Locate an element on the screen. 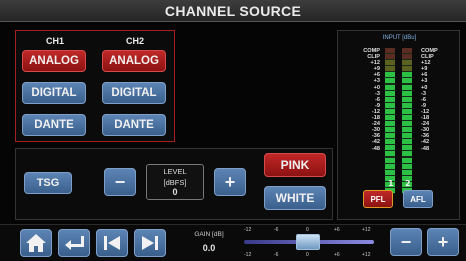 This screenshot has width=466, height=261. gain-down-button: − is located at coordinates (406, 242).